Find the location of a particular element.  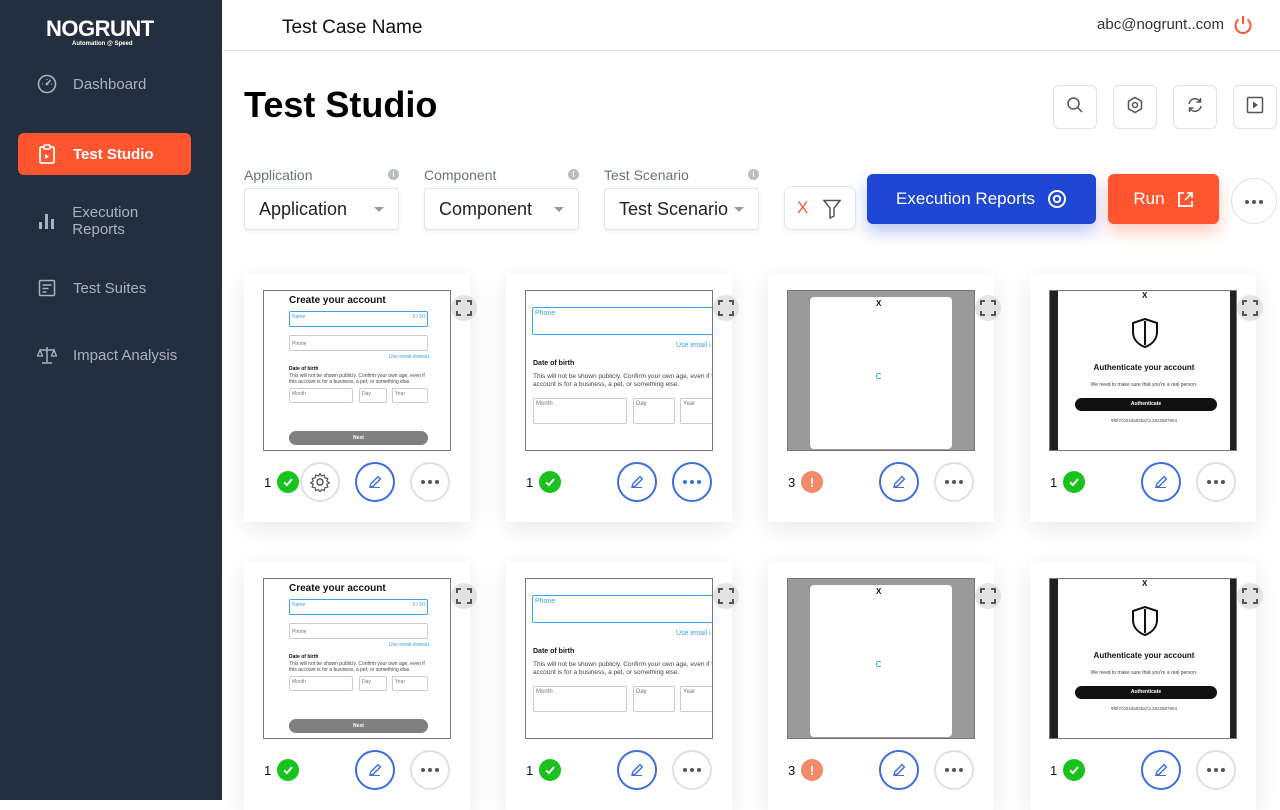

run-button: Run is located at coordinates (1163, 199).